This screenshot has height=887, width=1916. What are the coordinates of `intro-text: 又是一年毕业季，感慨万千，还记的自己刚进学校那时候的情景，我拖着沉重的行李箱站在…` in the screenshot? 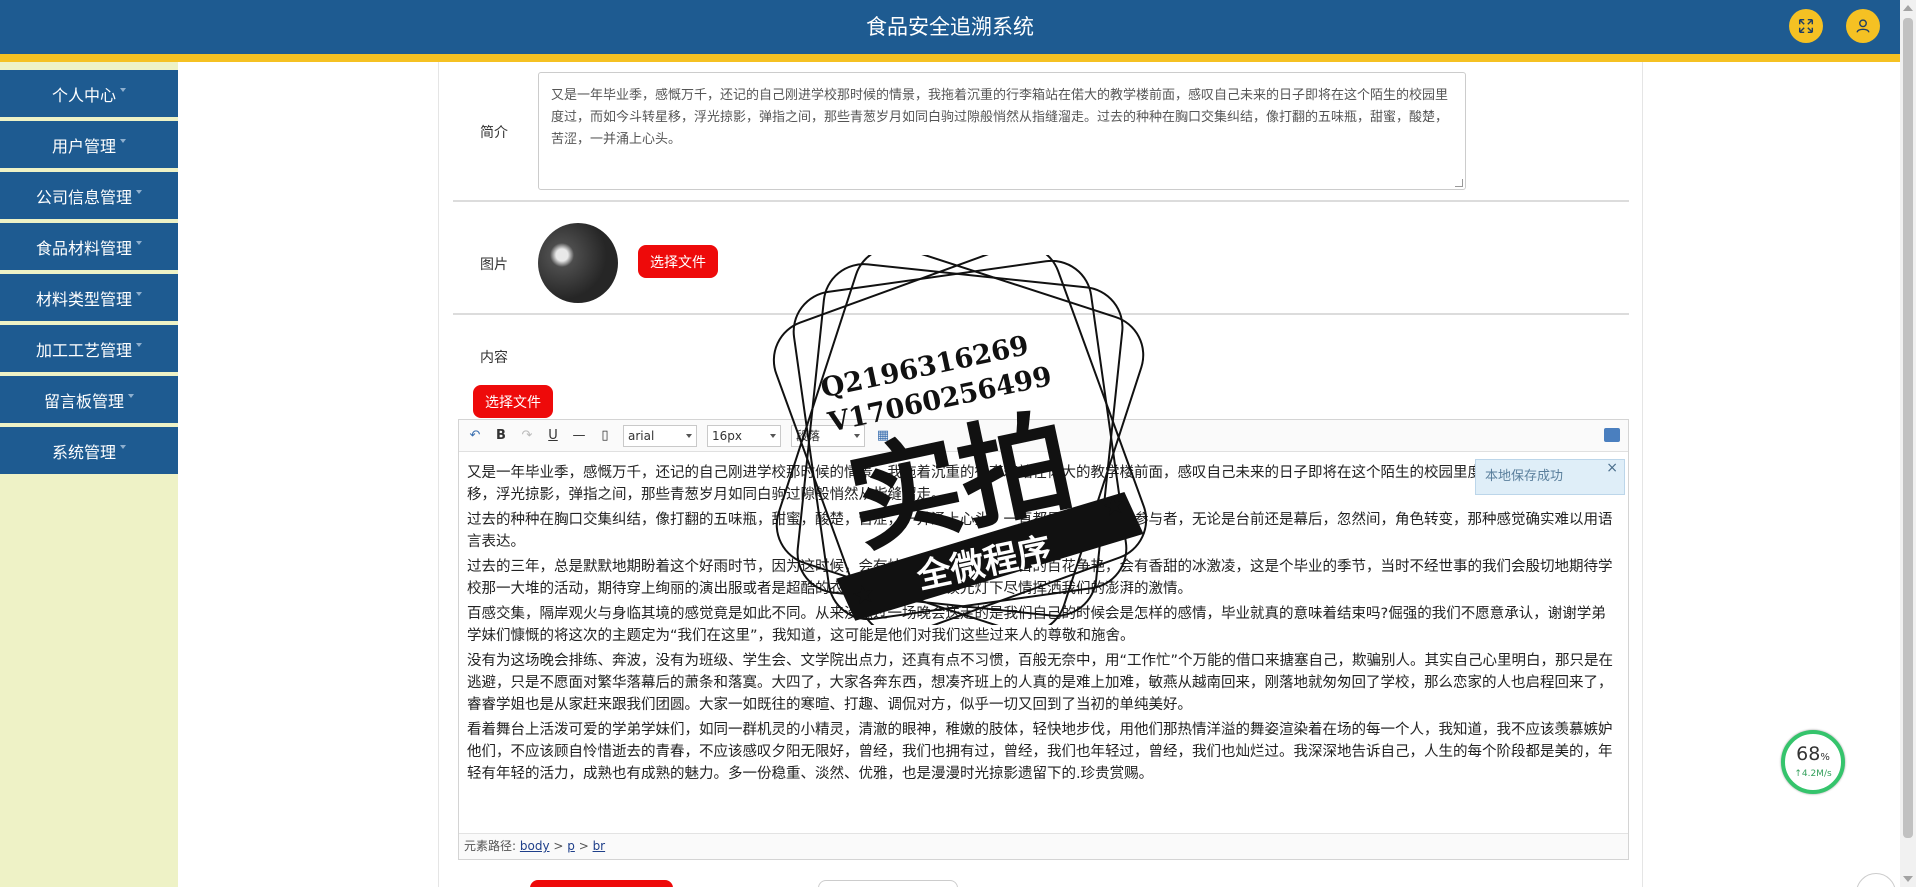 It's located at (1000, 117).